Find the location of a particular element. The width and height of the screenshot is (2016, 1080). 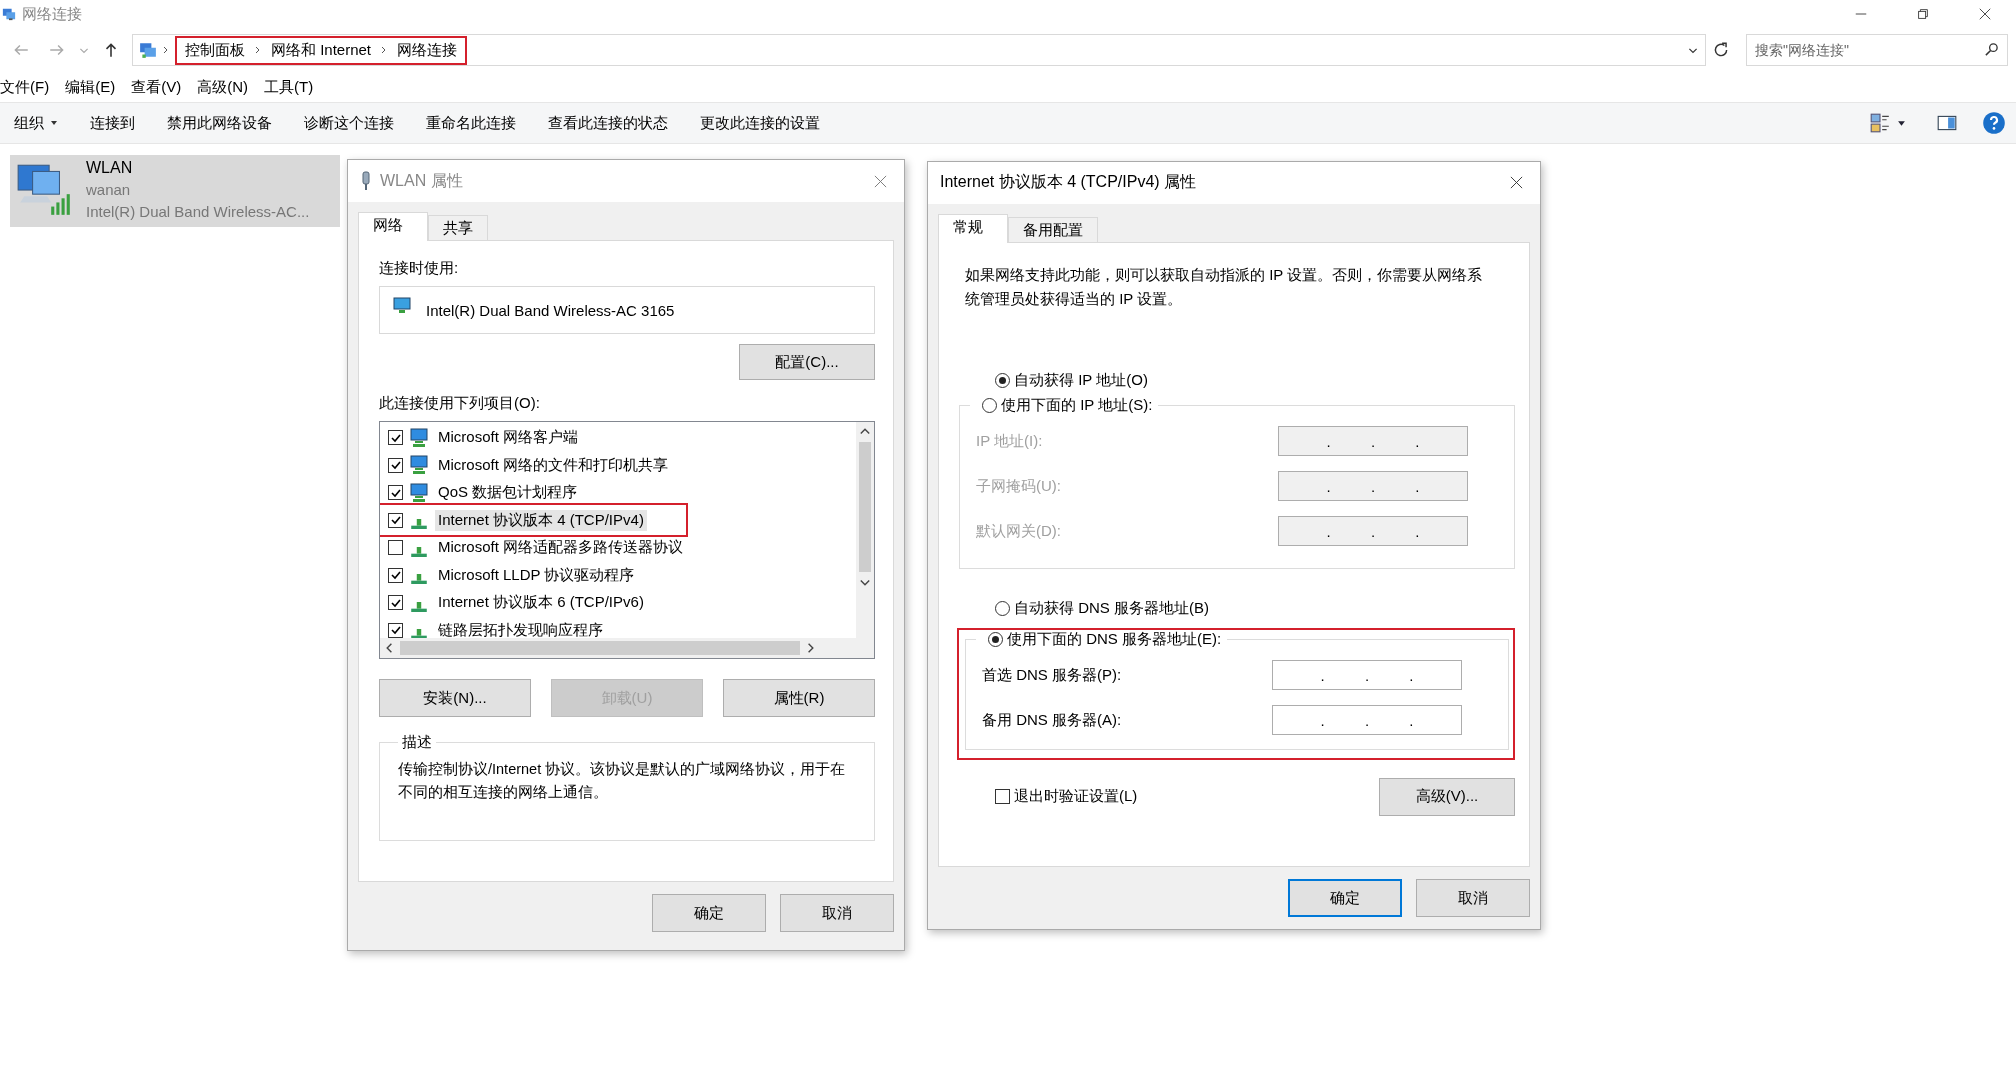

toolbar-button: 禁用此网络设备 is located at coordinates (225, 123).